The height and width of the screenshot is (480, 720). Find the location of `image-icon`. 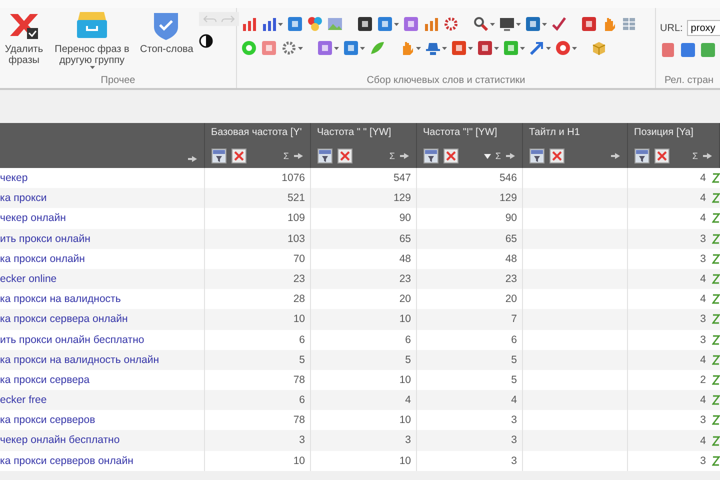

image-icon is located at coordinates (335, 24).